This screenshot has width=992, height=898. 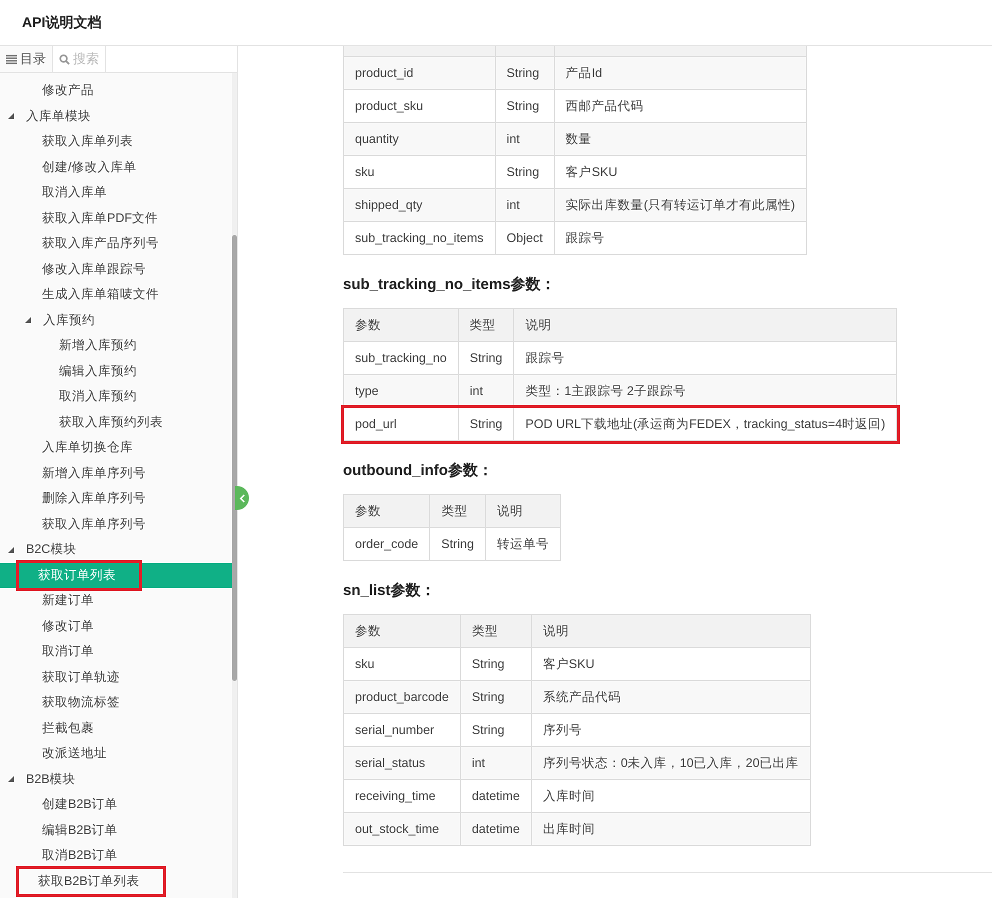 I want to click on app-title: API说明文档, so click(x=62, y=23).